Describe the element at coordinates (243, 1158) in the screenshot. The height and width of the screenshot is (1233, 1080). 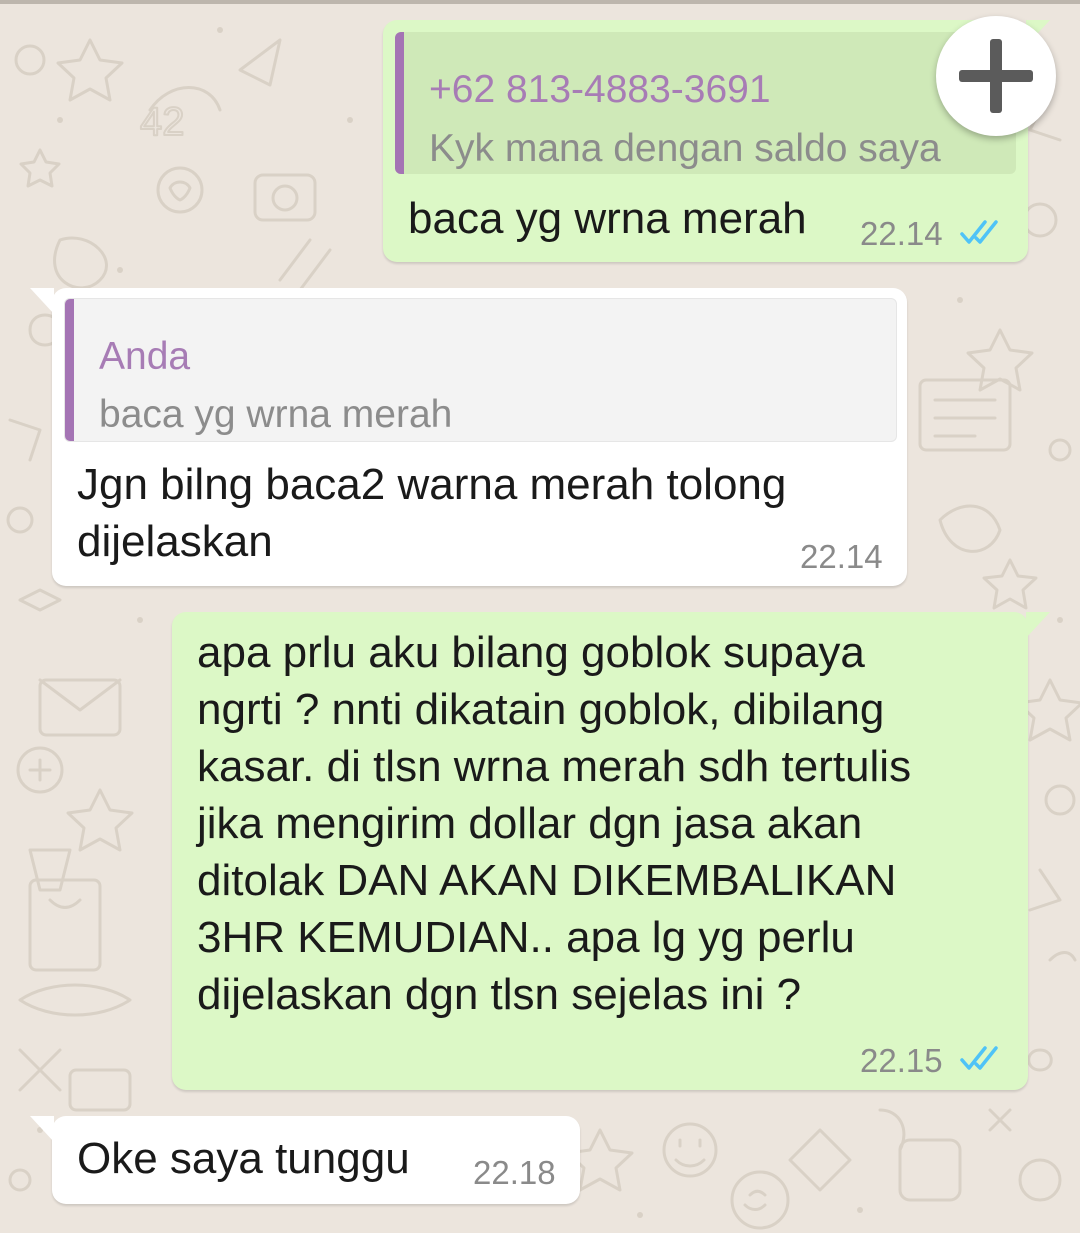
I see `message-text: Oke saya tunggu` at that location.